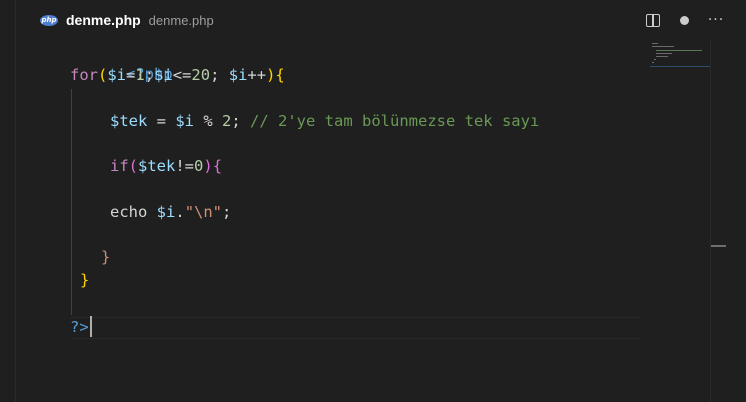 Image resolution: width=746 pixels, height=402 pixels. I want to click on text-cursor, so click(91, 326).